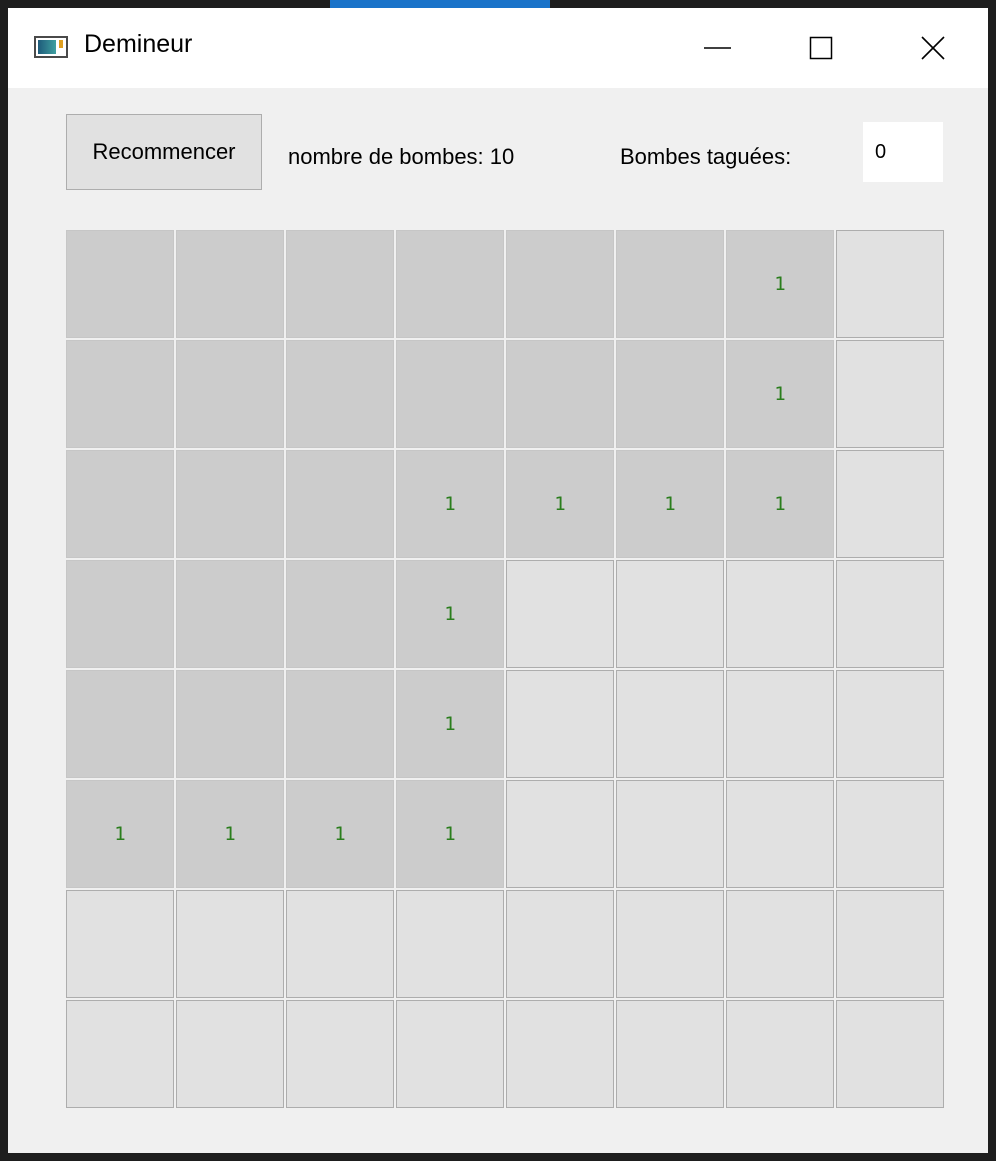 The image size is (996, 1161). I want to click on maximize-icon, so click(821, 48).